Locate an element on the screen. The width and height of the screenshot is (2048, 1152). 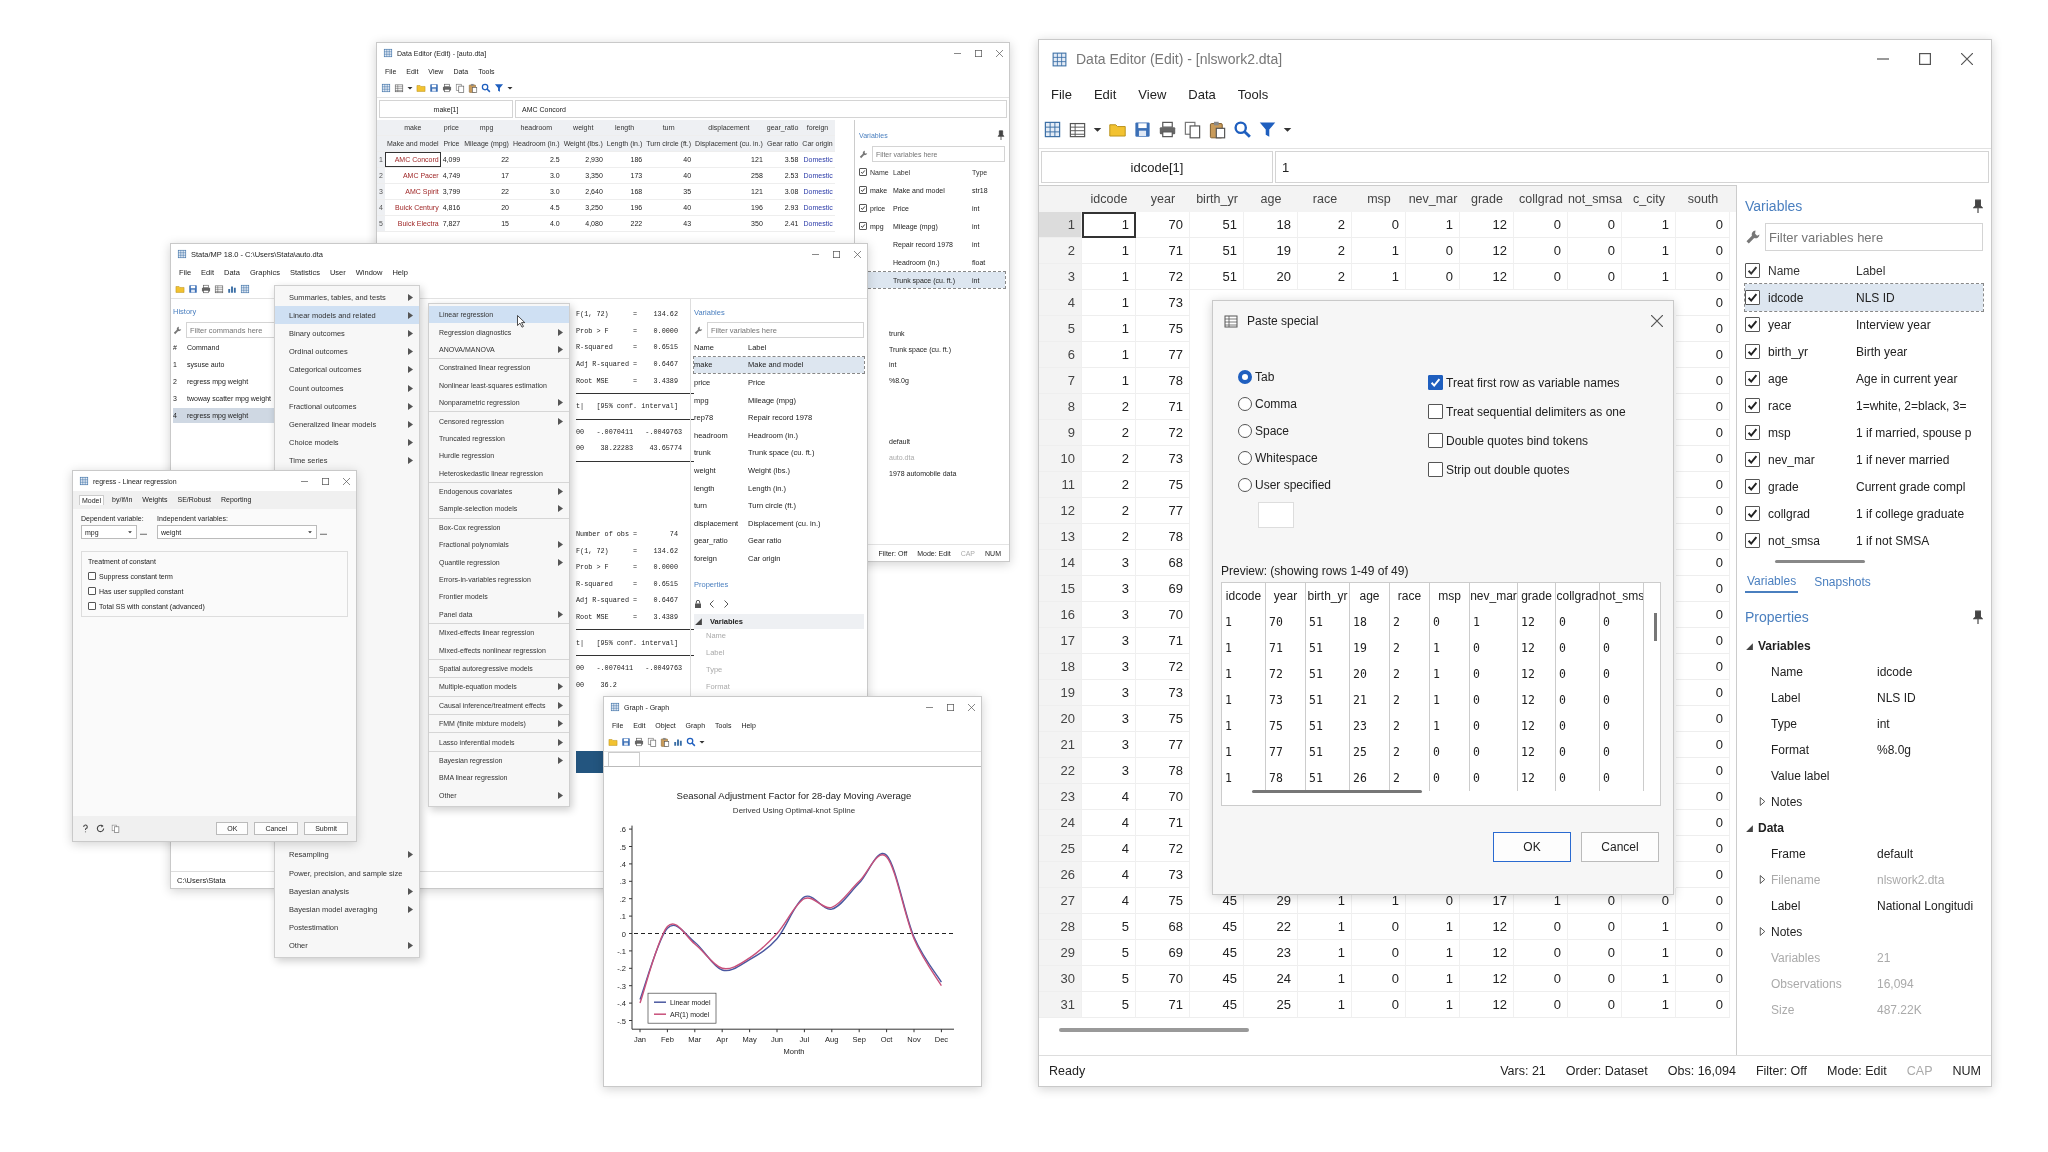
column-header: c_city is located at coordinates (1649, 199).